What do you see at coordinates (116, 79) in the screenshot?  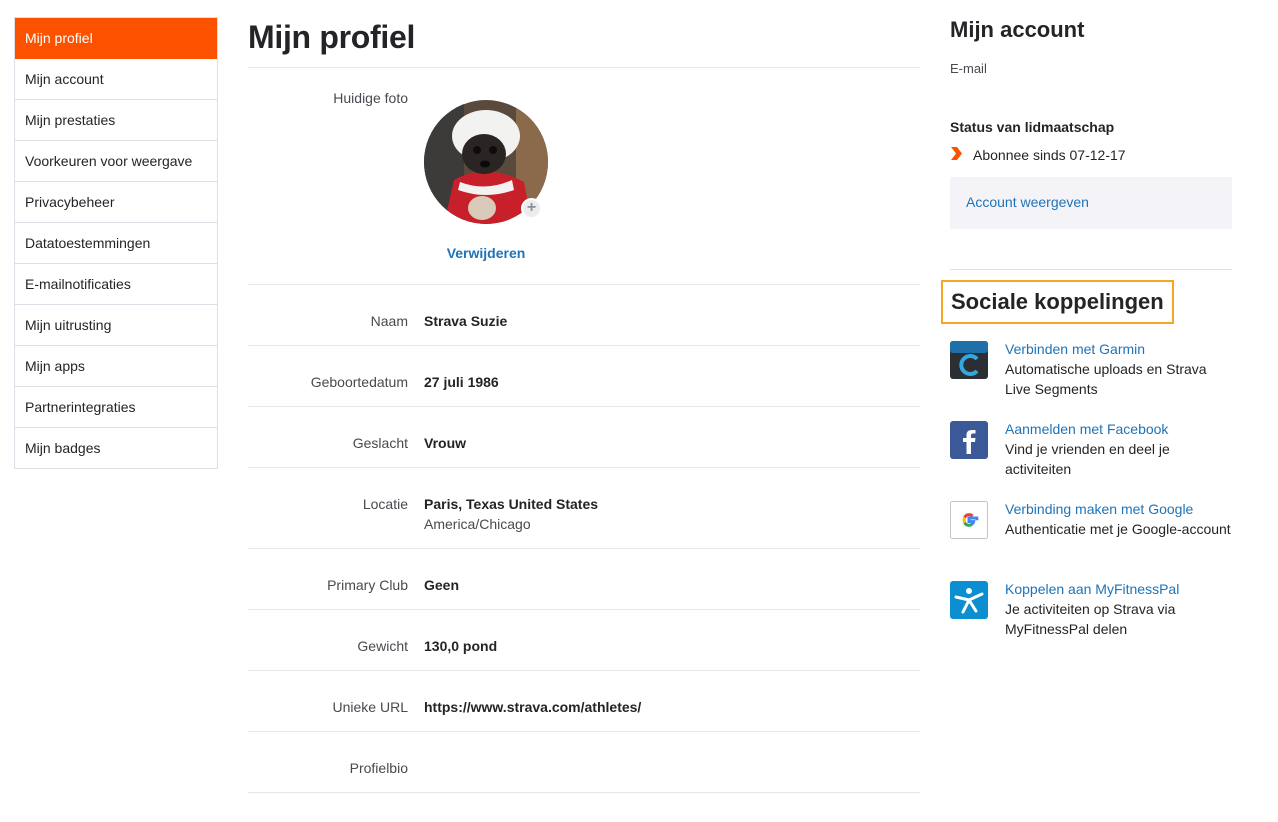 I see `sidebar-item-mijn-account: Mijn account` at bounding box center [116, 79].